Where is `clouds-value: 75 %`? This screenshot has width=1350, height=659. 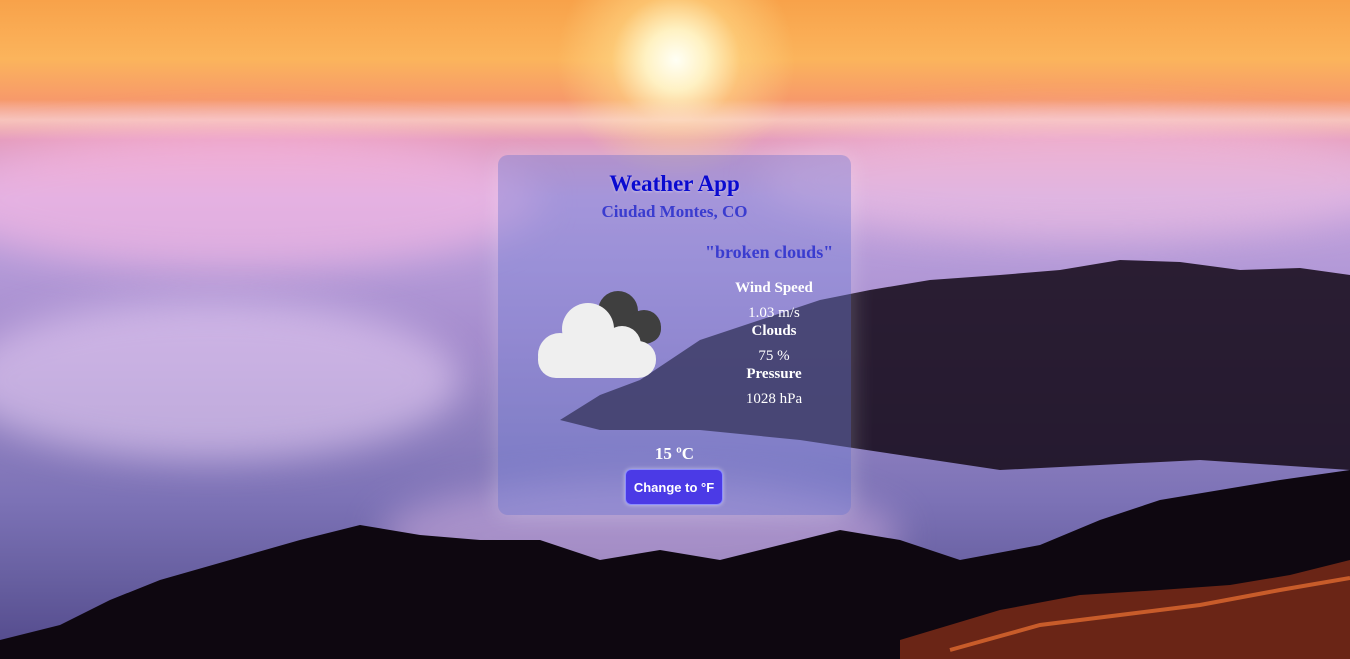 clouds-value: 75 % is located at coordinates (774, 356).